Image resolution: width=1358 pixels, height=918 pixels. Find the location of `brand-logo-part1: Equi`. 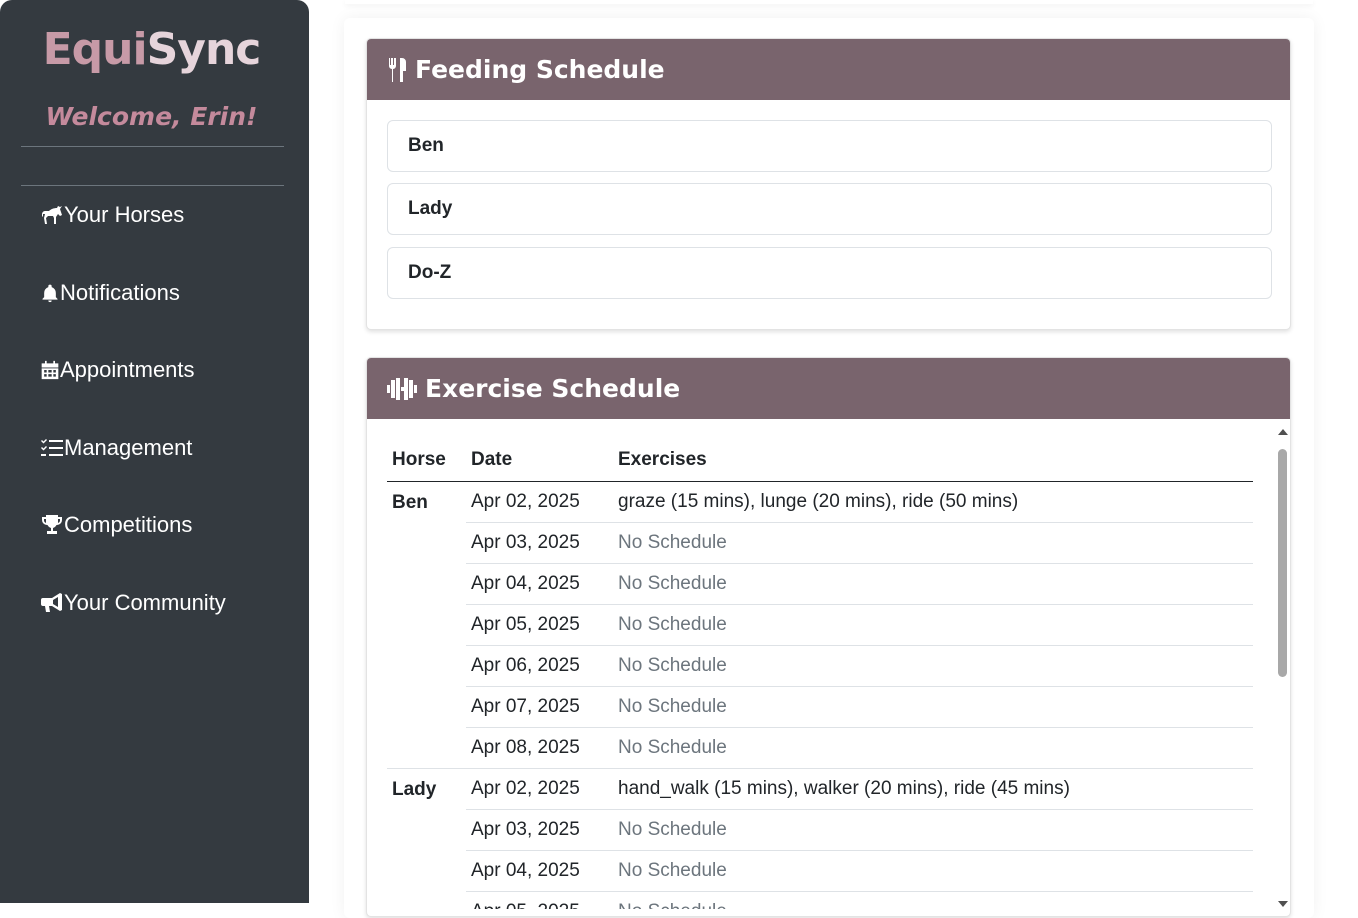

brand-logo-part1: Equi is located at coordinates (95, 49).